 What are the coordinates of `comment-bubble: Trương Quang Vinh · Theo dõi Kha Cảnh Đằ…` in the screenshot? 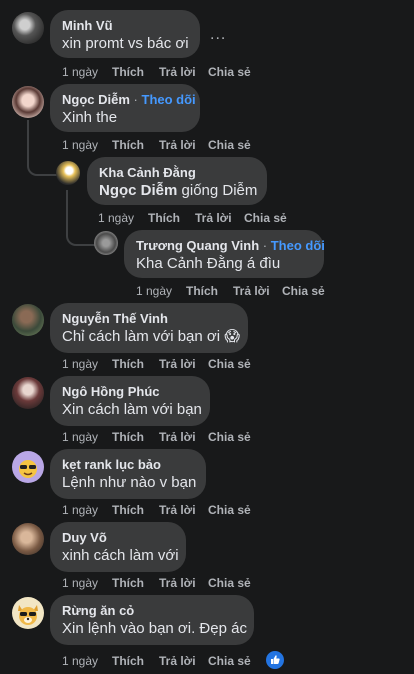 It's located at (224, 254).